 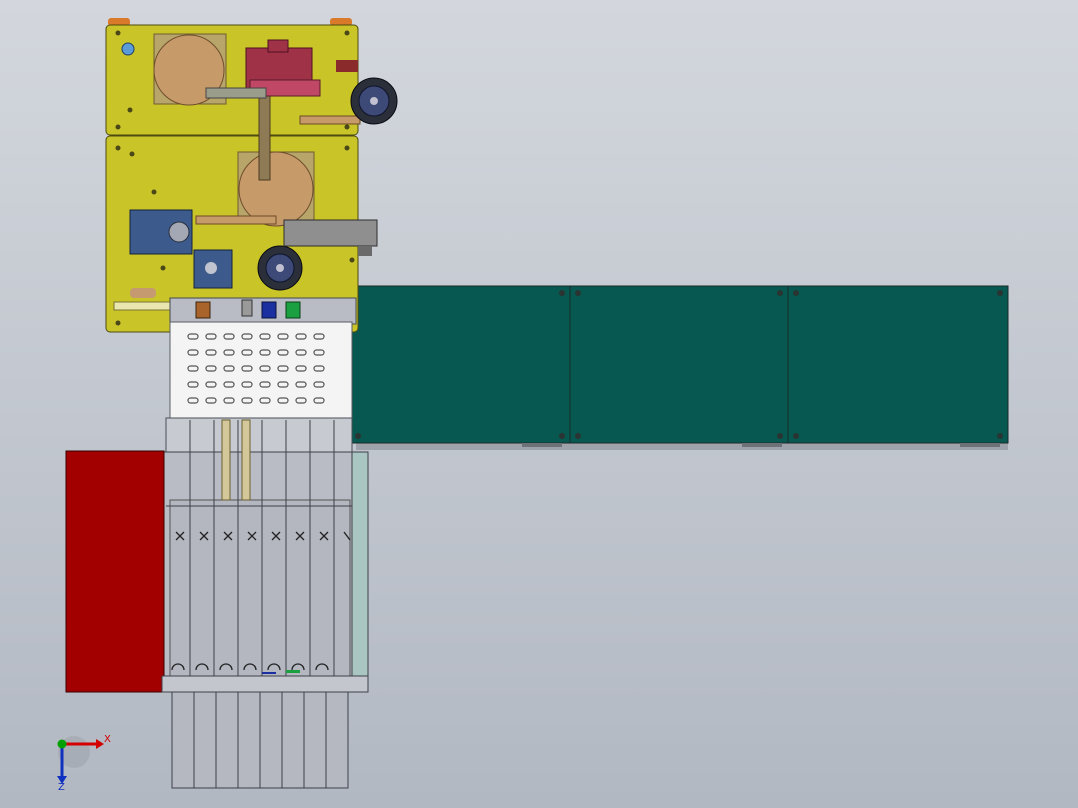 What do you see at coordinates (61, 787) in the screenshot?
I see `triad-z-label: Z` at bounding box center [61, 787].